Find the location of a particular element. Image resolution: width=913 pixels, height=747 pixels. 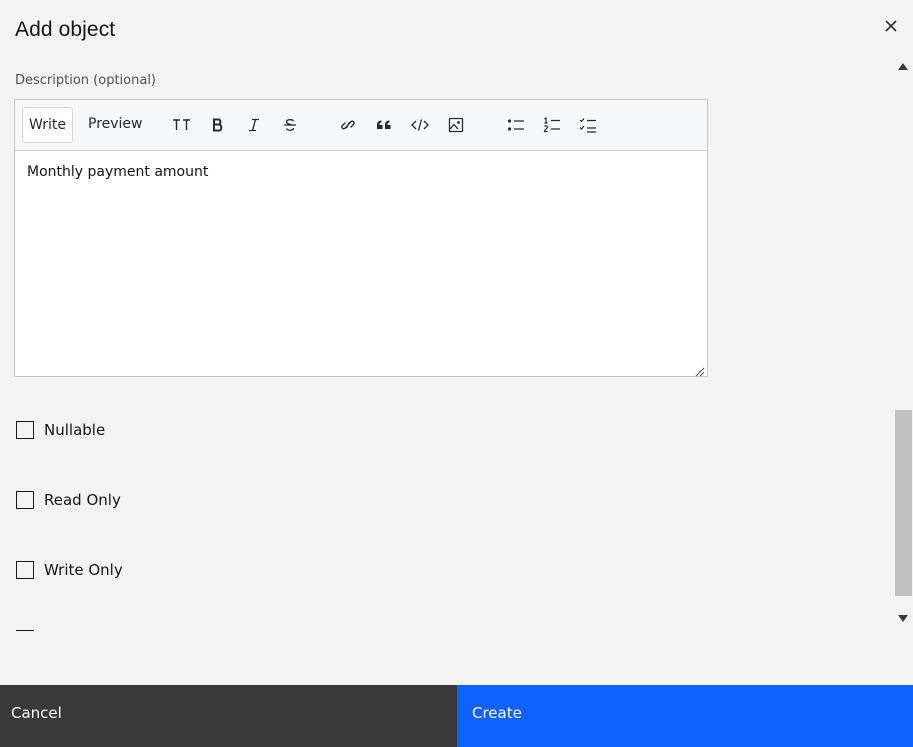

code-button is located at coordinates (420, 125).